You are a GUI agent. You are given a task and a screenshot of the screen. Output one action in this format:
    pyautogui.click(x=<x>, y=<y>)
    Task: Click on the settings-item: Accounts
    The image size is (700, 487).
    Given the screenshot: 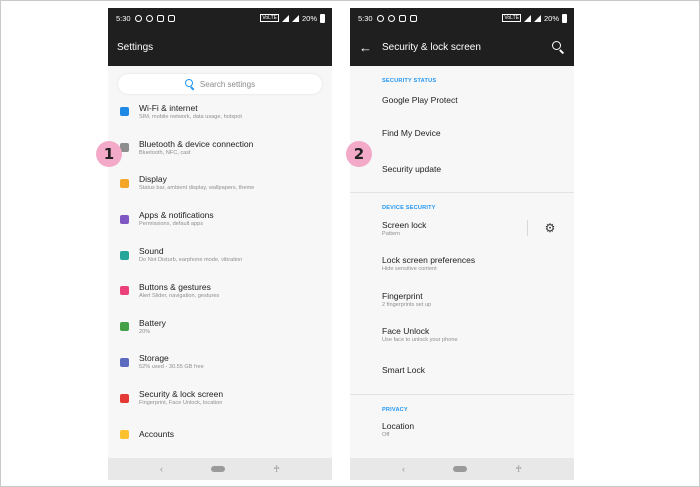 What is the action you would take?
    pyautogui.click(x=220, y=434)
    